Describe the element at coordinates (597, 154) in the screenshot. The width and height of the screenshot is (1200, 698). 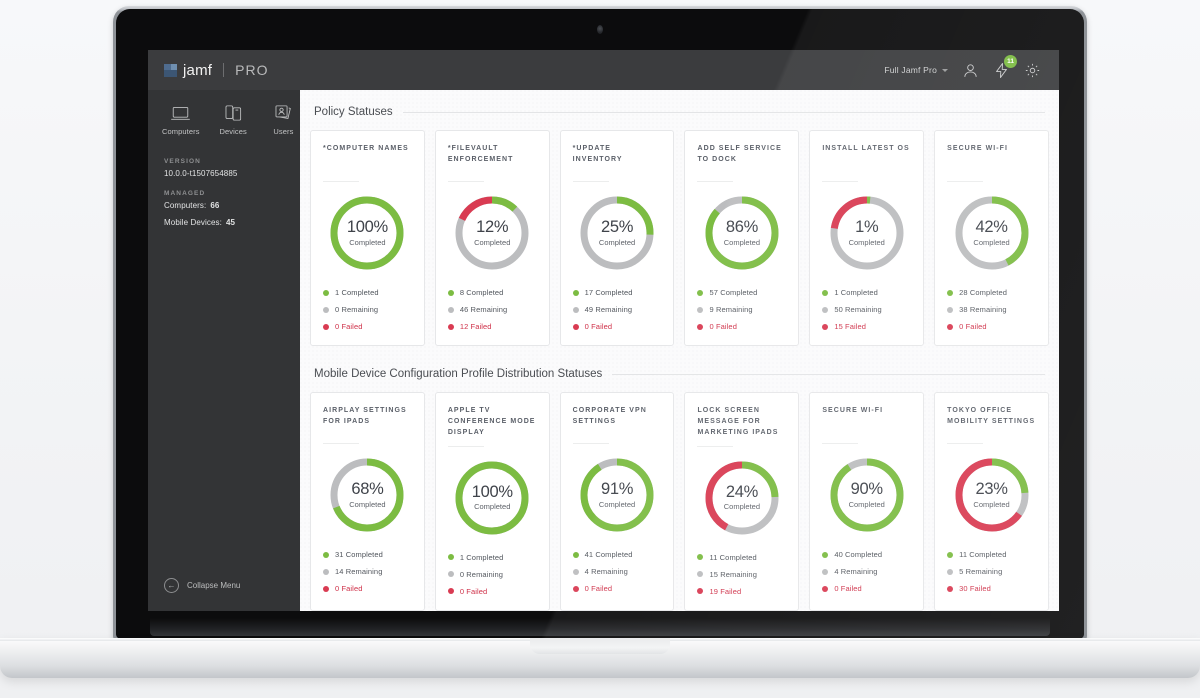
I see `status-card-title: *UPDATE INVENTORY` at that location.